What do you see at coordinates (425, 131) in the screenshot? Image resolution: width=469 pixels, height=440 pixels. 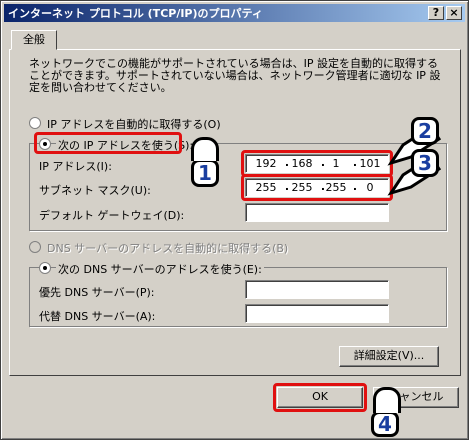 I see `step-badge-2: 2` at bounding box center [425, 131].